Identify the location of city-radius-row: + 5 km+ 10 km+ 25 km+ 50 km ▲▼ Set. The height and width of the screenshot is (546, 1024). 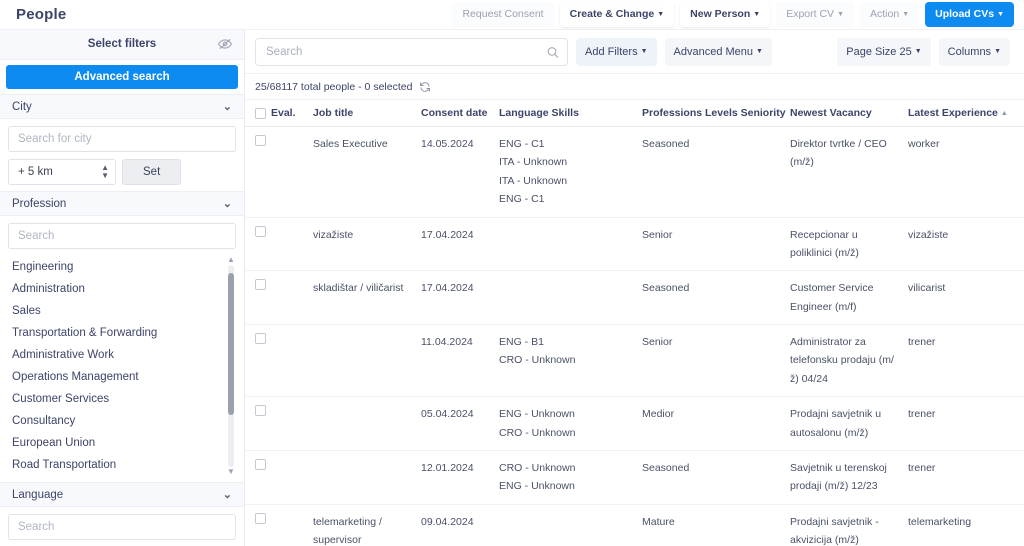
(122, 172).